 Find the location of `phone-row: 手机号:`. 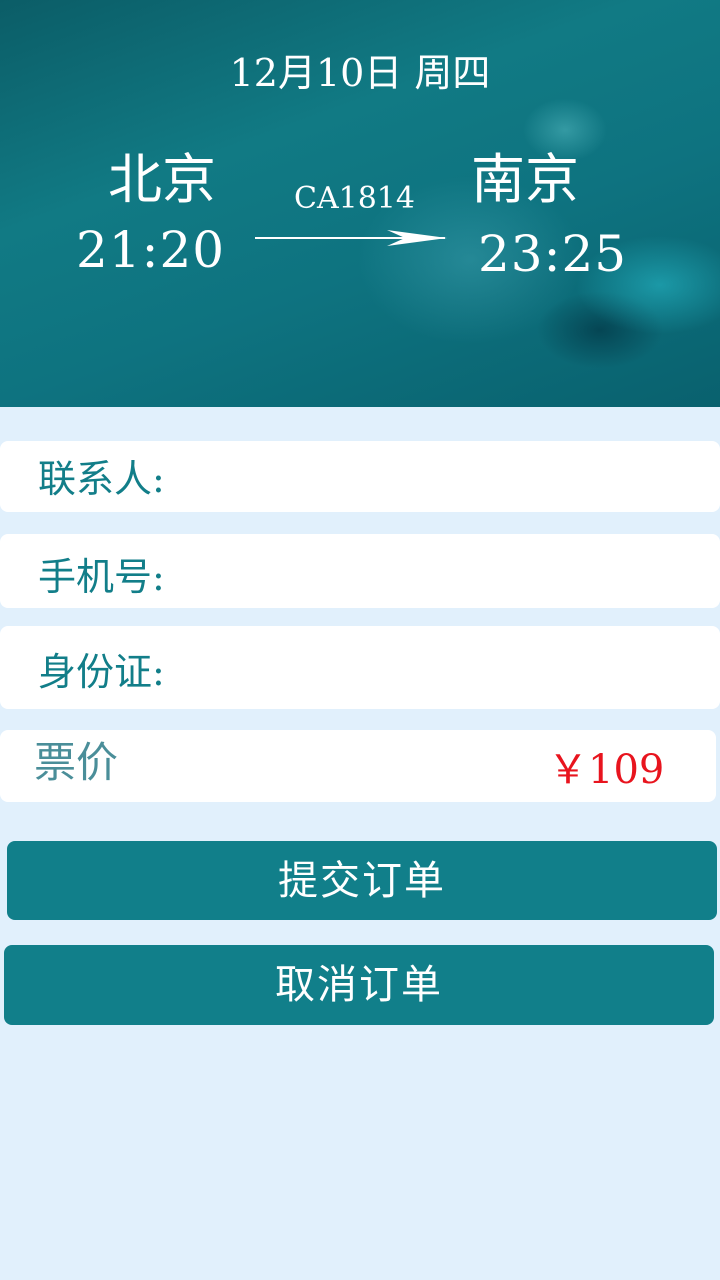

phone-row: 手机号: is located at coordinates (360, 571).